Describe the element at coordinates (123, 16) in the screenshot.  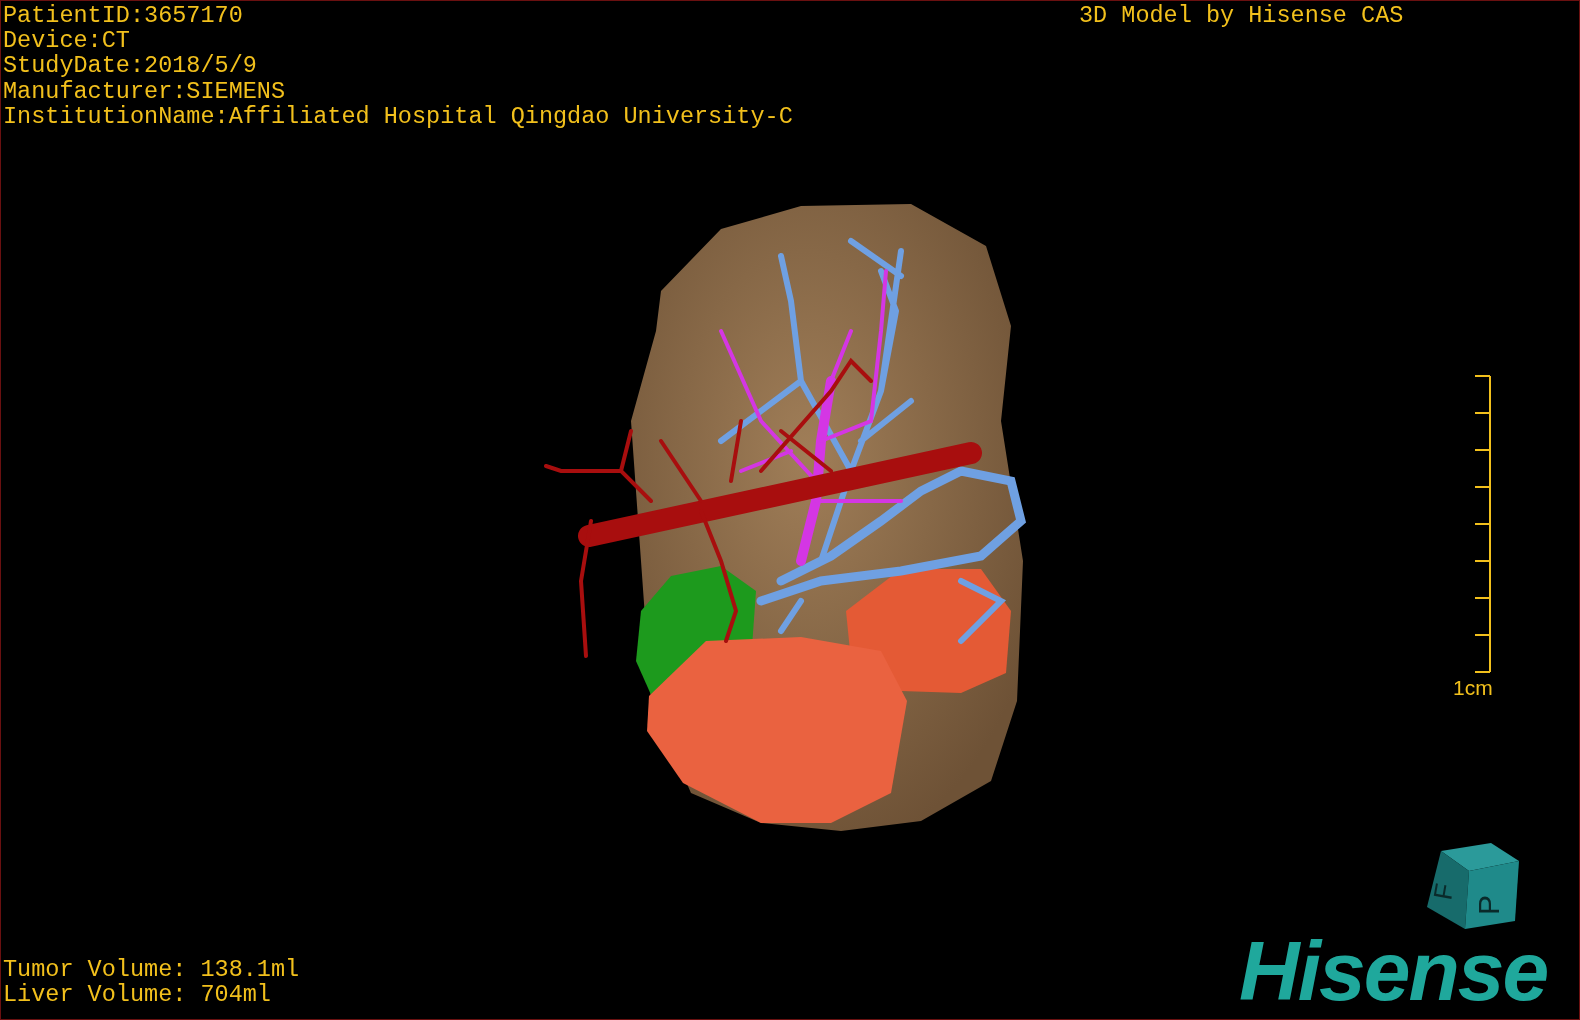
I see `study-info-line: PatientID:3657170` at that location.